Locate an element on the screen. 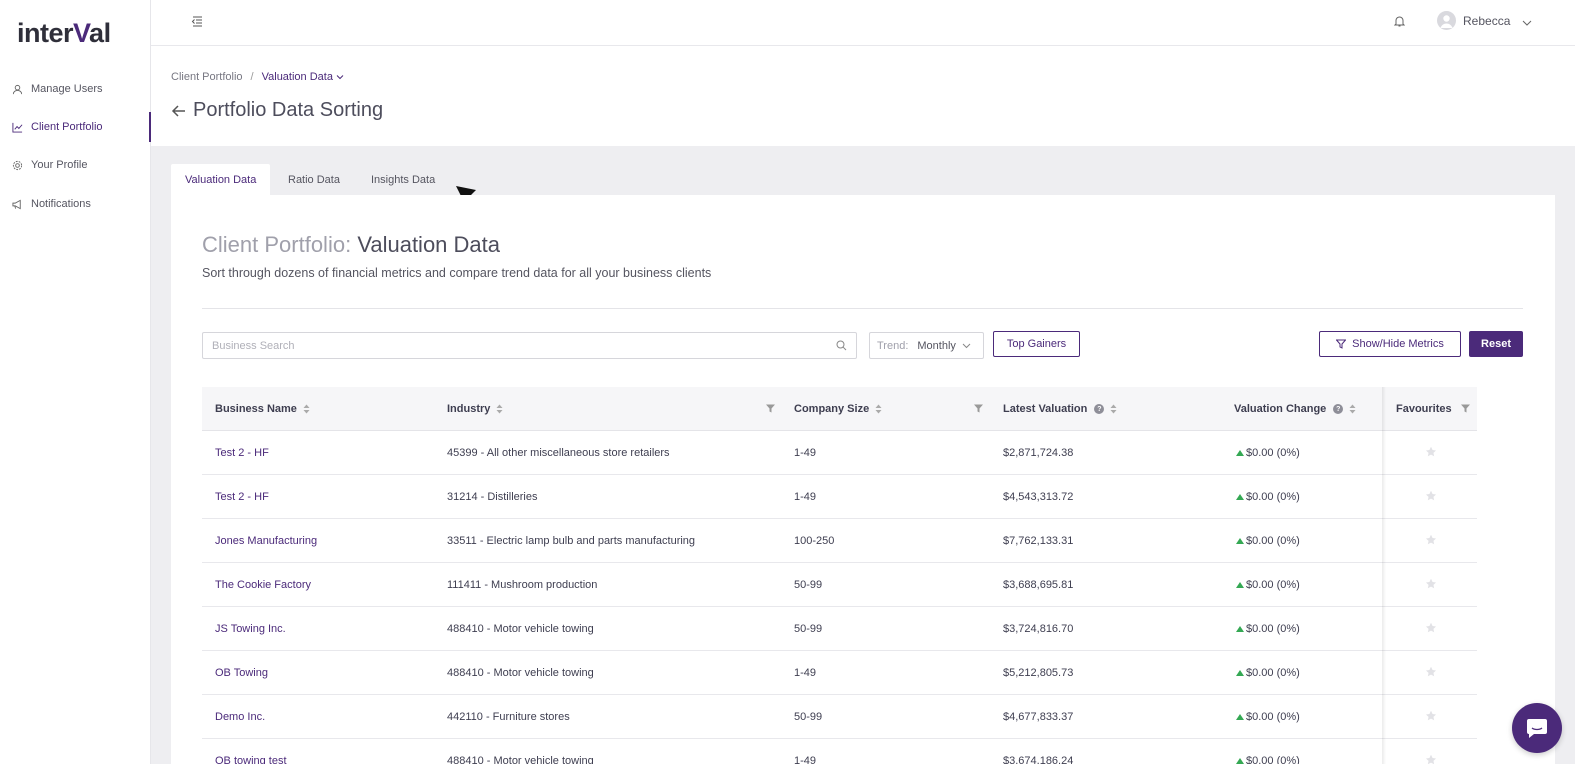  trend-label: Trend: is located at coordinates (893, 345).